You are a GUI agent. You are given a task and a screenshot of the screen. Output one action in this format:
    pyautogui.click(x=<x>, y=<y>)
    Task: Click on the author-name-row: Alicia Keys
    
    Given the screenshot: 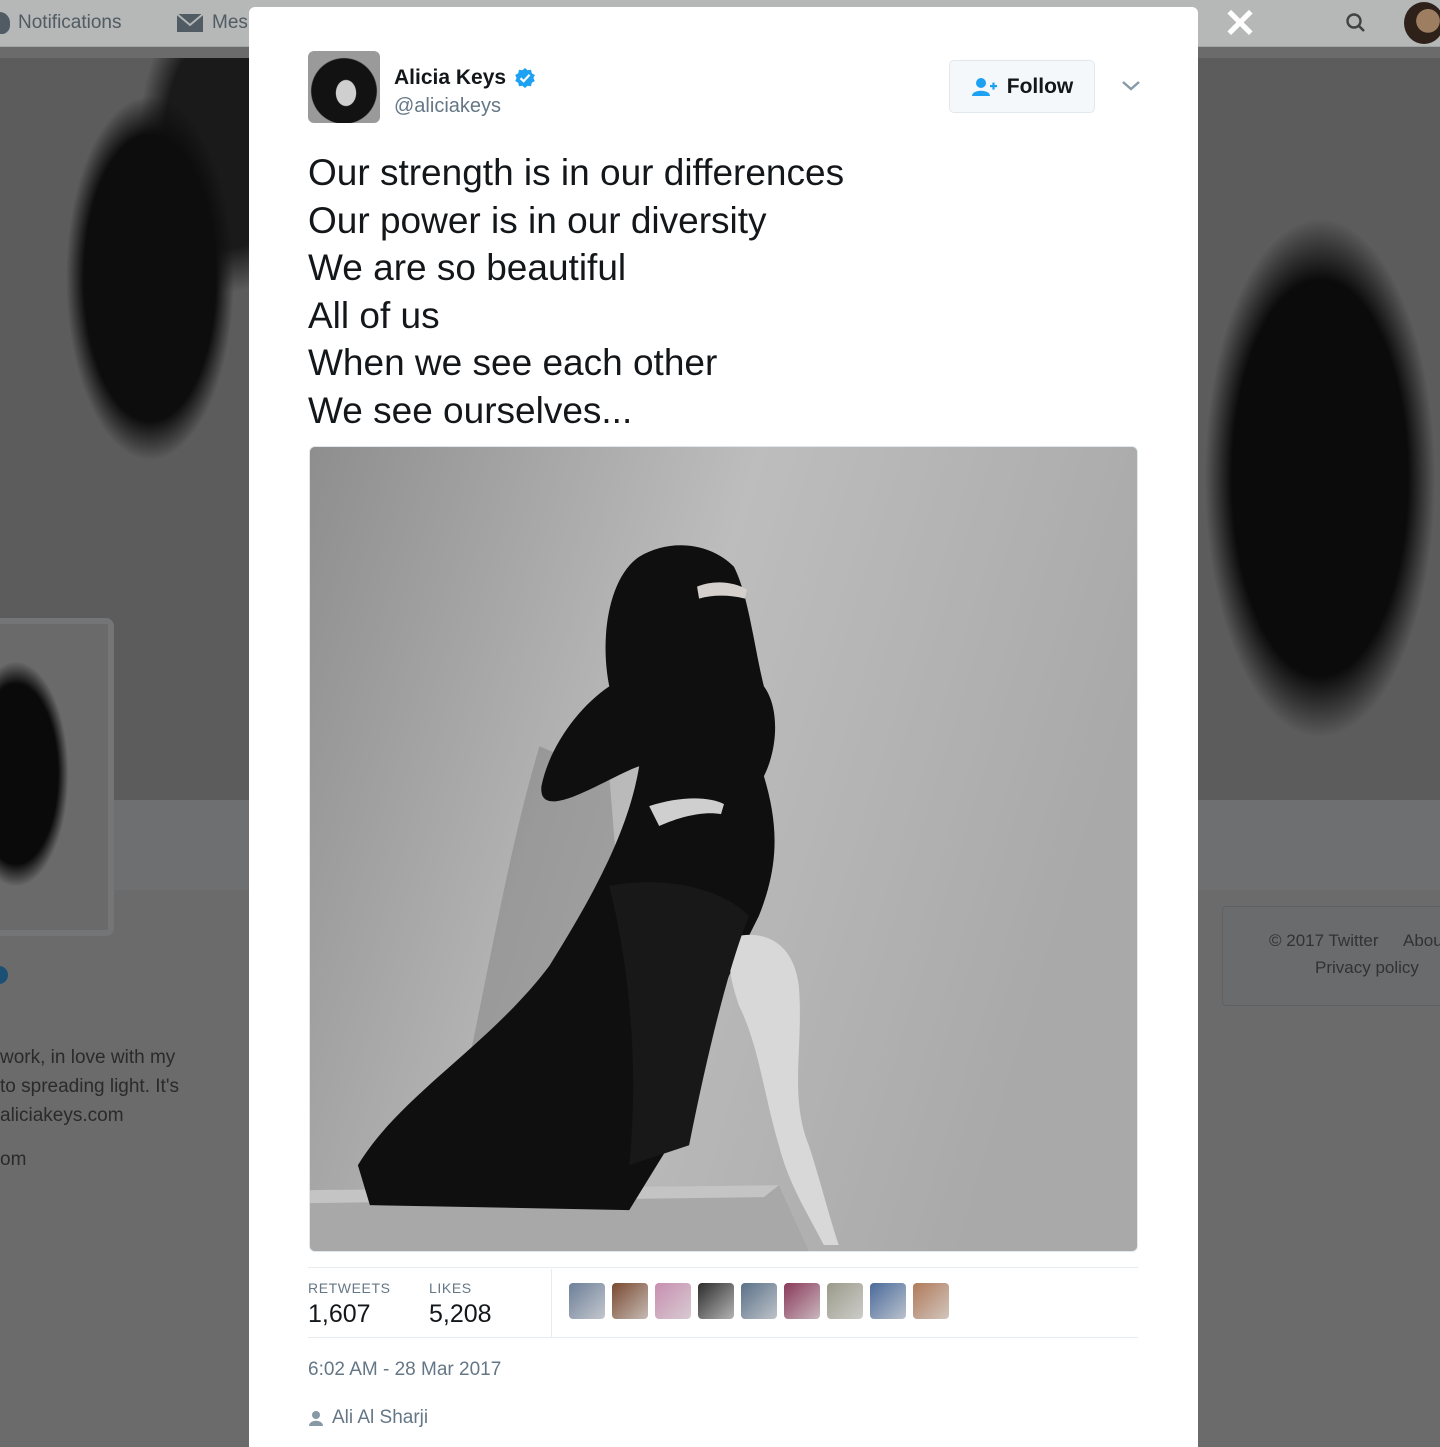 What is the action you would take?
    pyautogui.click(x=465, y=78)
    